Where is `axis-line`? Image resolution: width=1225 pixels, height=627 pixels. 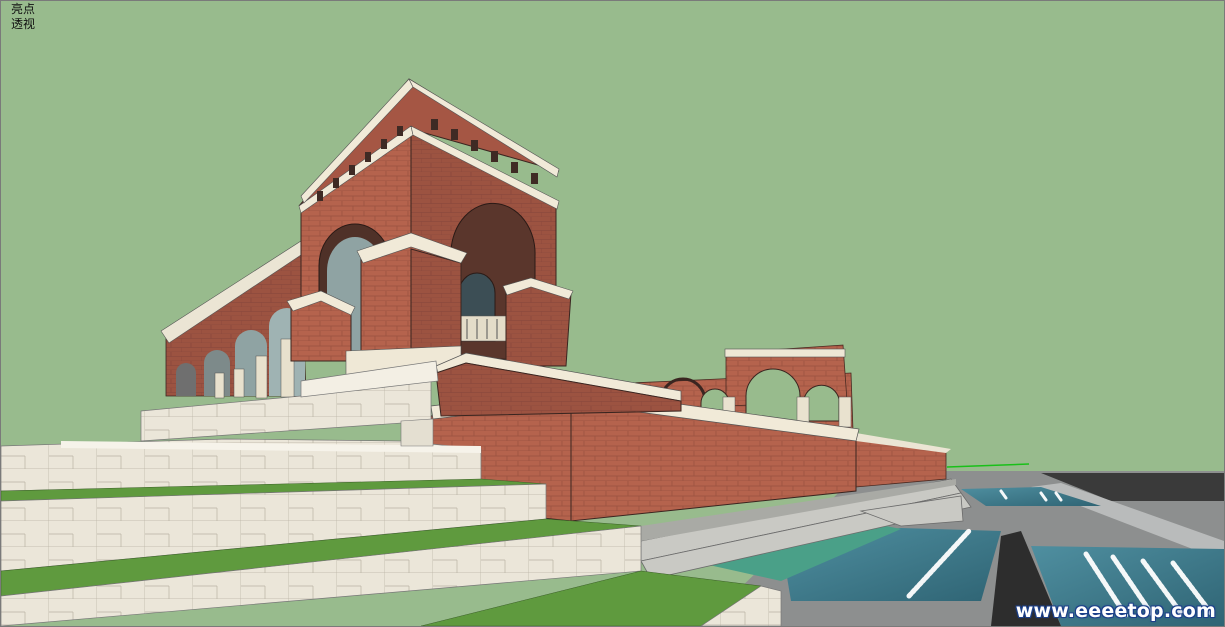
axis-line is located at coordinates (988, 465).